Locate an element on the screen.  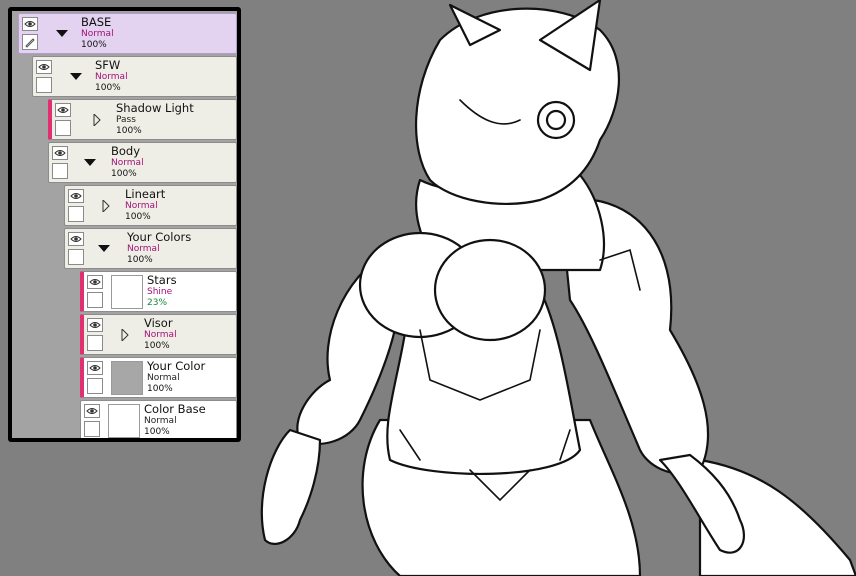
layer-blend-mode: Shine is located at coordinates (160, 292).